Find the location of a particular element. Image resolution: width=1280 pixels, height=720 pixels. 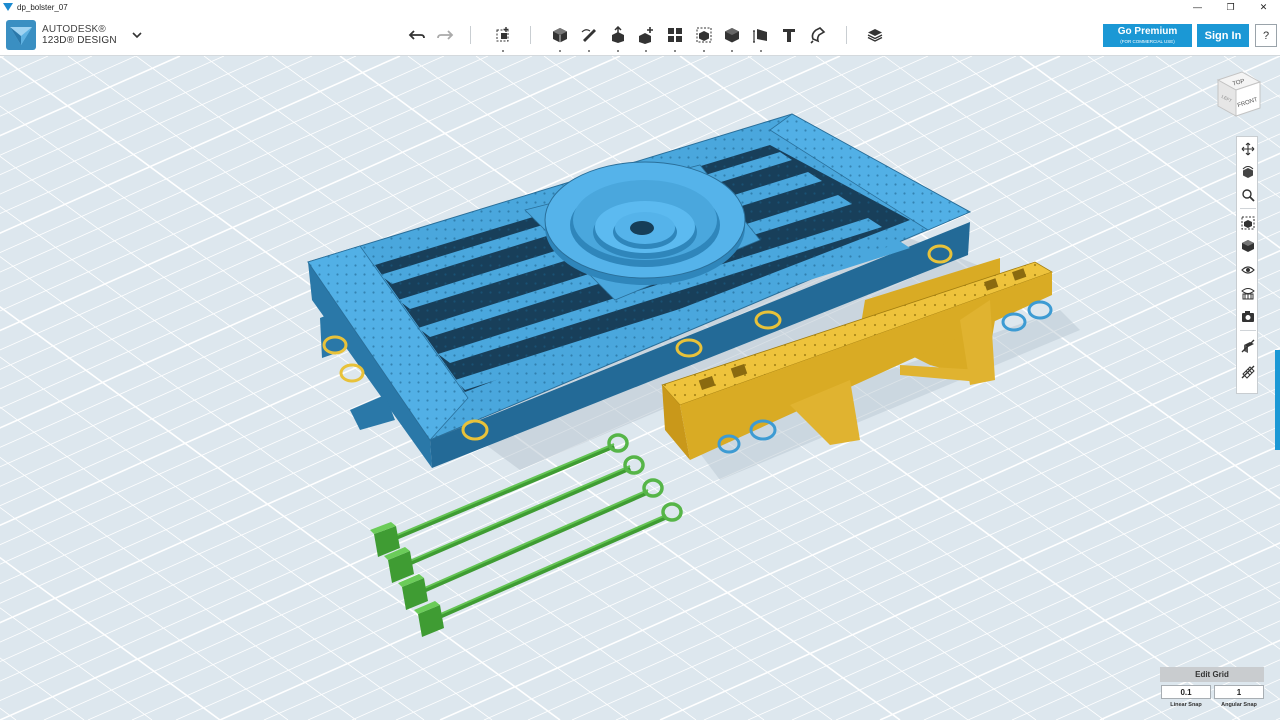

hide-sketch-button is located at coordinates (1248, 346).